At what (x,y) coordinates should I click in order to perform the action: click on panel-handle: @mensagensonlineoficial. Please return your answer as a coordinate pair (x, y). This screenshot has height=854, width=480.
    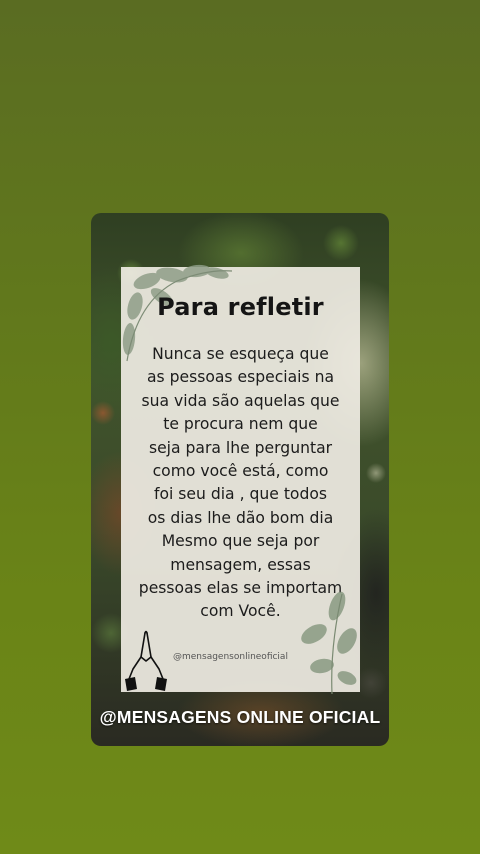
    Looking at the image, I should click on (230, 657).